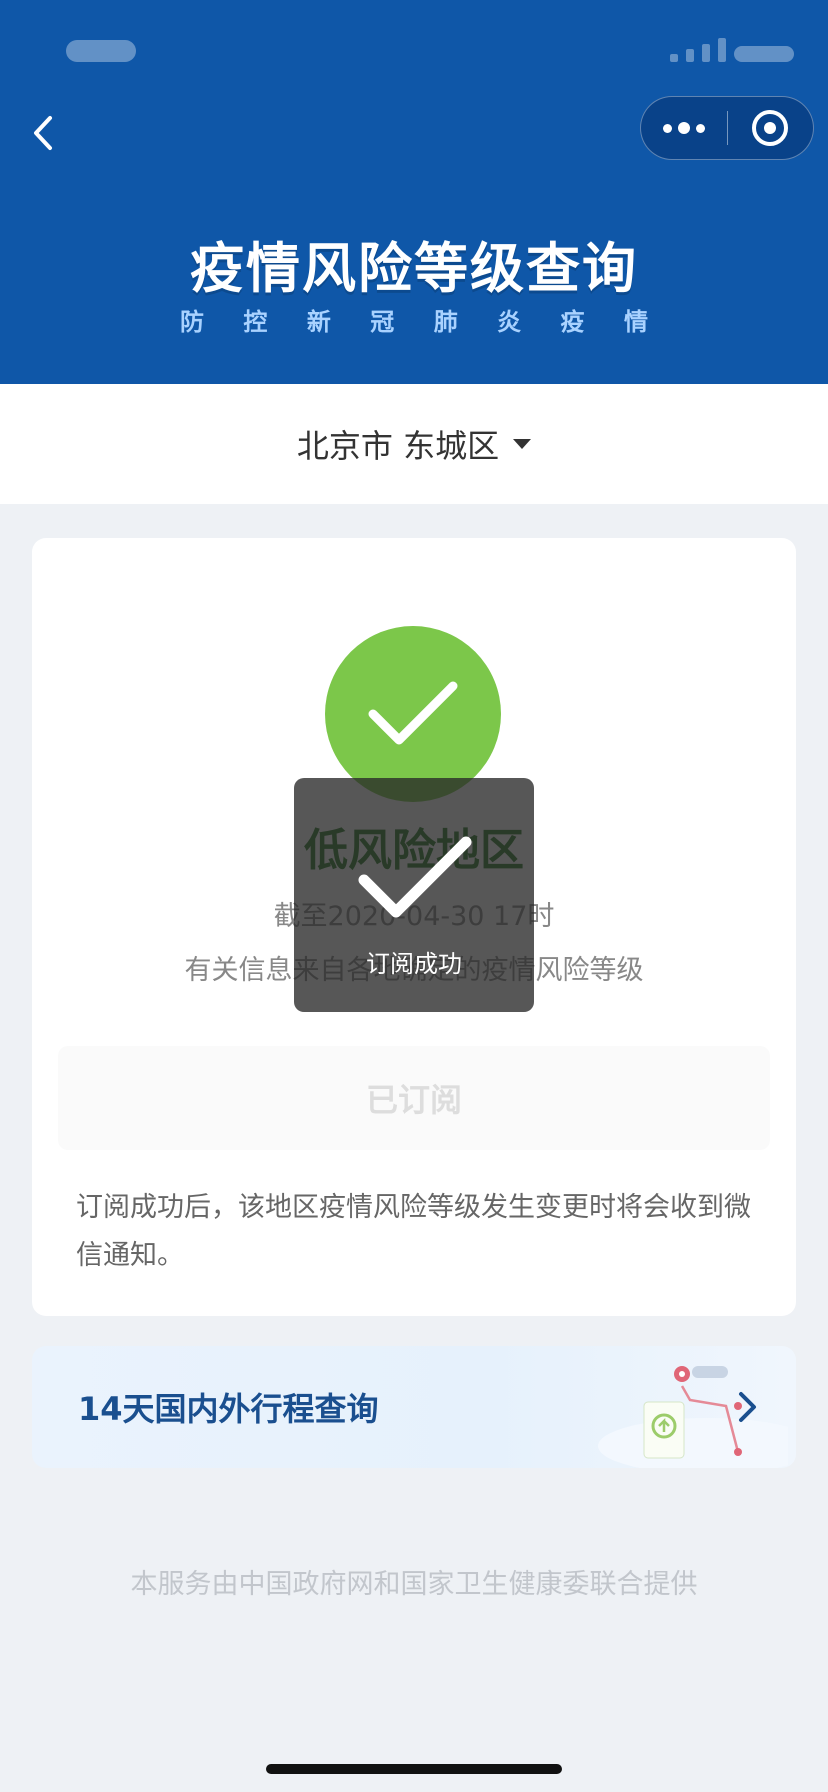 This screenshot has width=828, height=1792. What do you see at coordinates (382, 322) in the screenshot?
I see `subtitle-char: 冠` at bounding box center [382, 322].